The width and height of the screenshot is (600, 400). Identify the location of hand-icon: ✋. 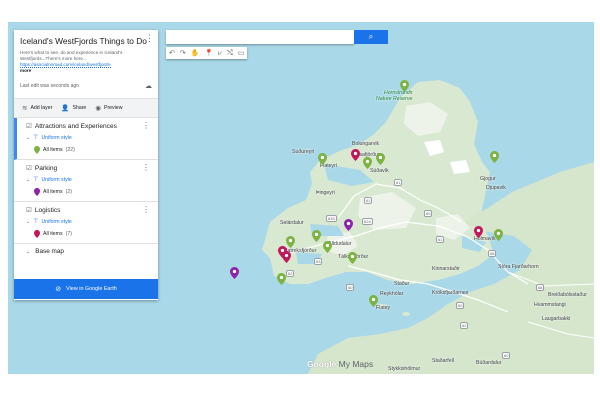
(195, 53).